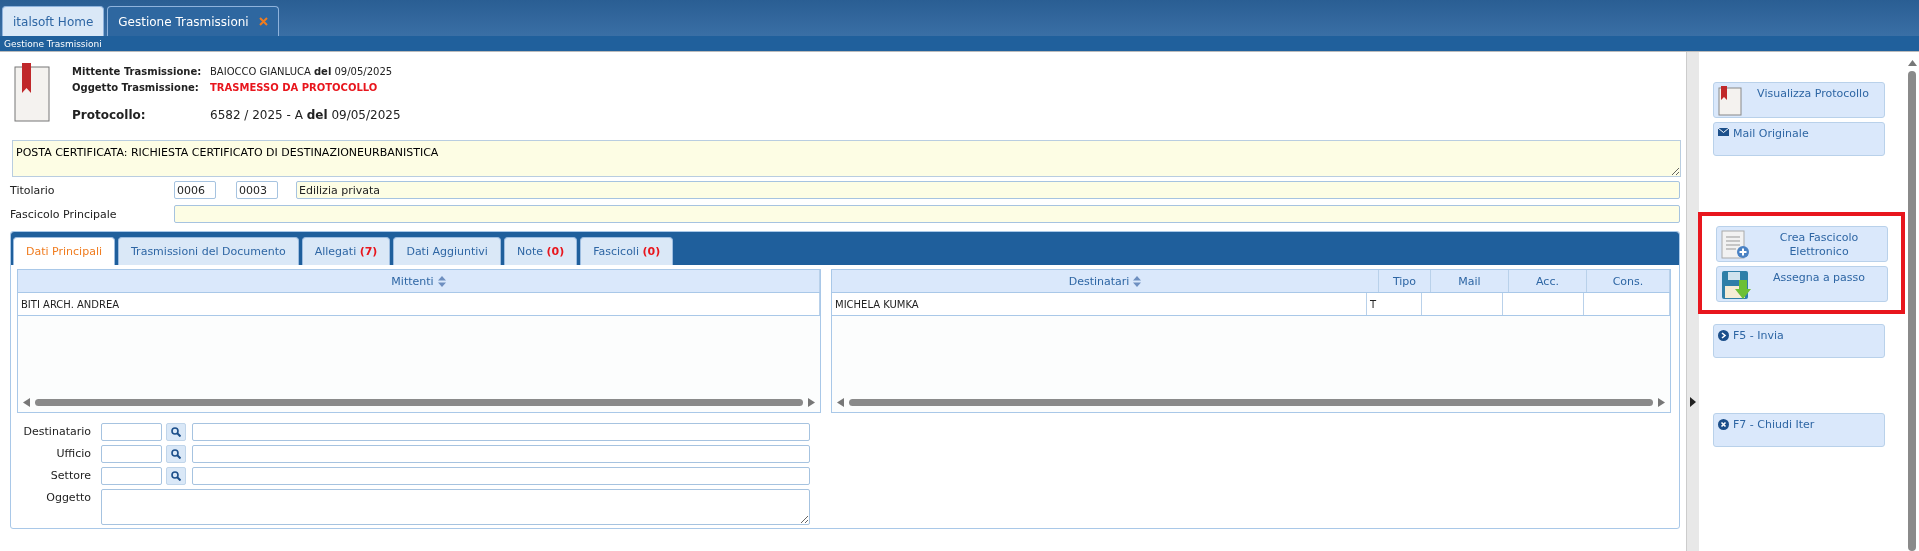  What do you see at coordinates (1099, 304) in the screenshot?
I see `table-cell: MICHELA KUMKA` at bounding box center [1099, 304].